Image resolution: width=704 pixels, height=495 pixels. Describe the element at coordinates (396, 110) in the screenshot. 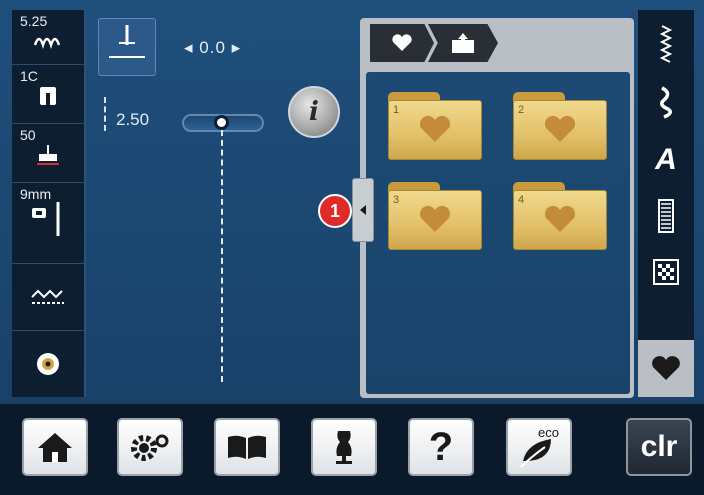

I see `folder-number: 1` at that location.